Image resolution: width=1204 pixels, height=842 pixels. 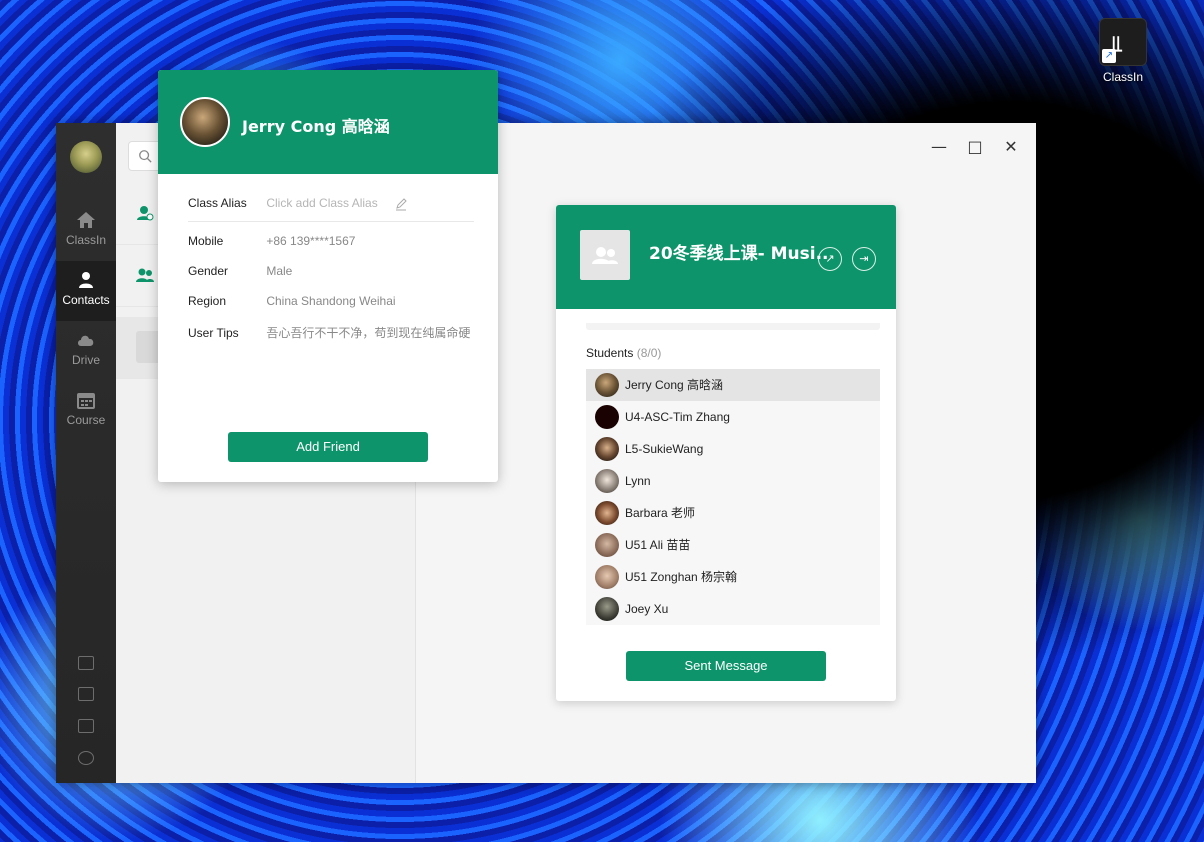 What do you see at coordinates (86, 411) in the screenshot?
I see `nav-item-course: Course` at bounding box center [86, 411].